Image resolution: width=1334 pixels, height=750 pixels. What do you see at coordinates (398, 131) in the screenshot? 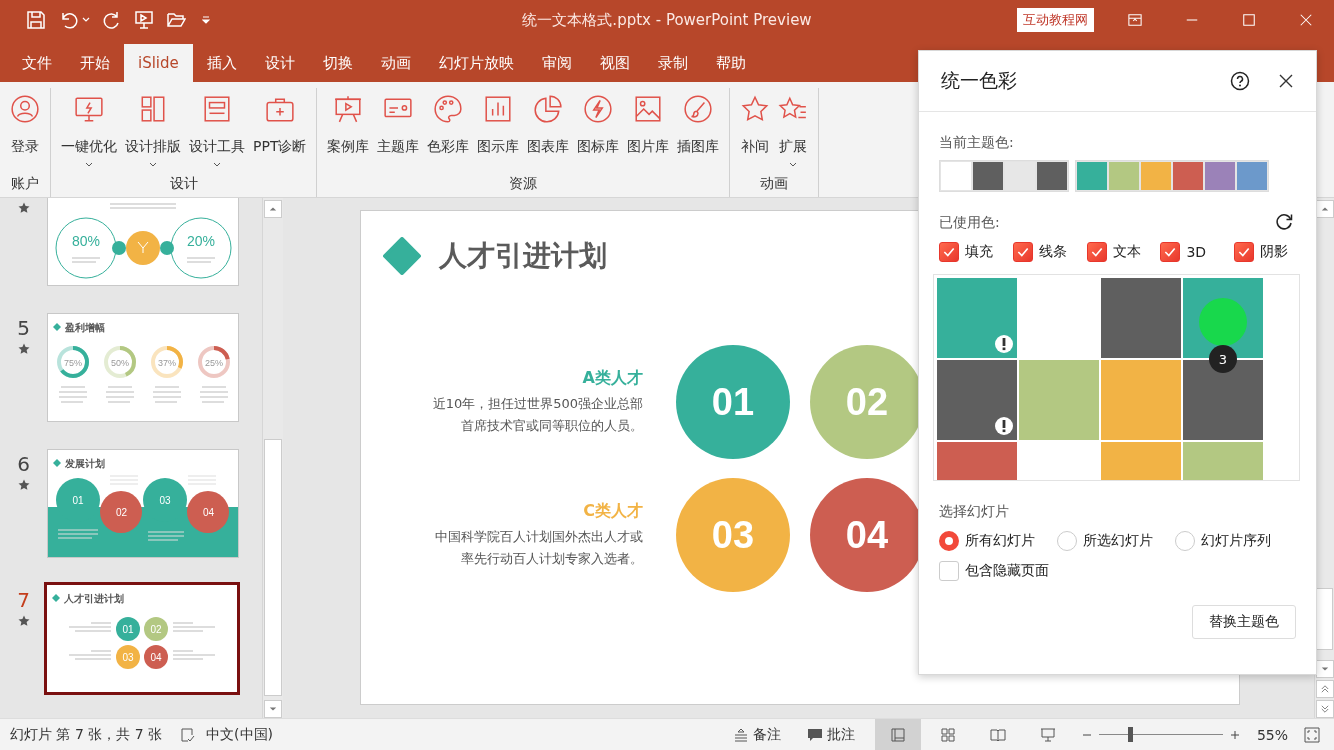
I see `ribbon-button: 主题库` at bounding box center [398, 131].